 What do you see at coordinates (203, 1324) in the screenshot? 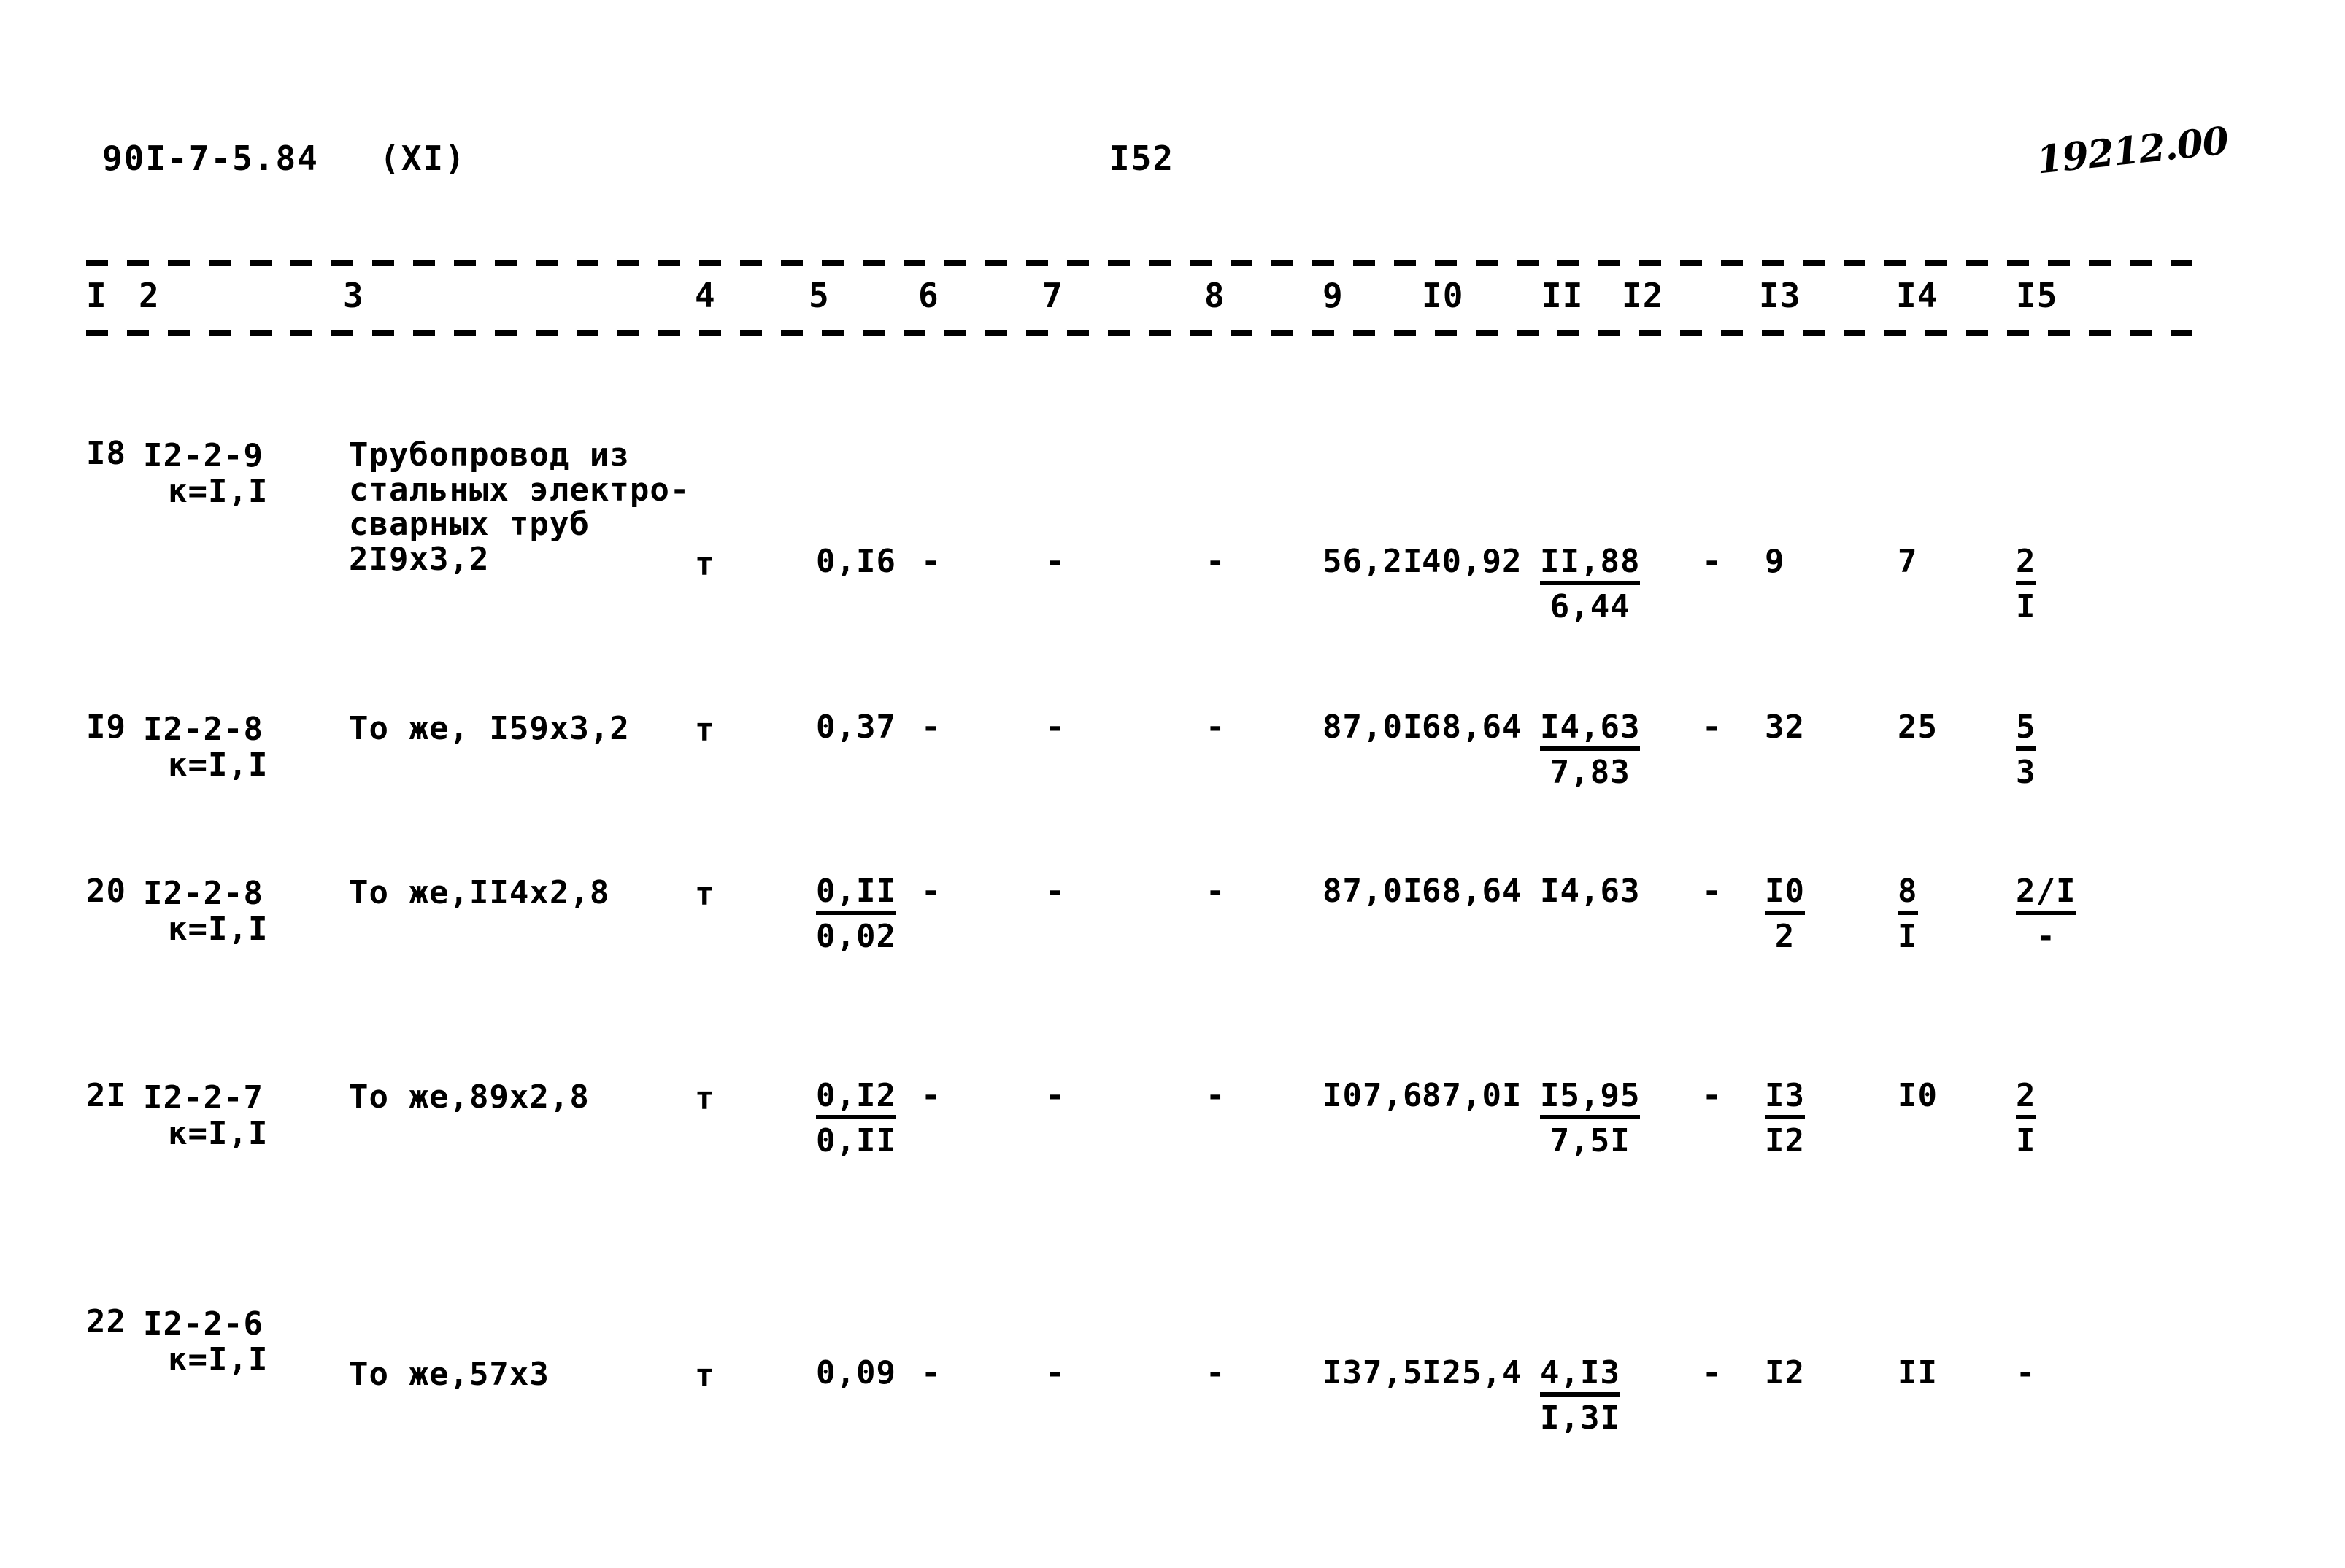
I see `row-code: I2-2-6` at bounding box center [203, 1324].